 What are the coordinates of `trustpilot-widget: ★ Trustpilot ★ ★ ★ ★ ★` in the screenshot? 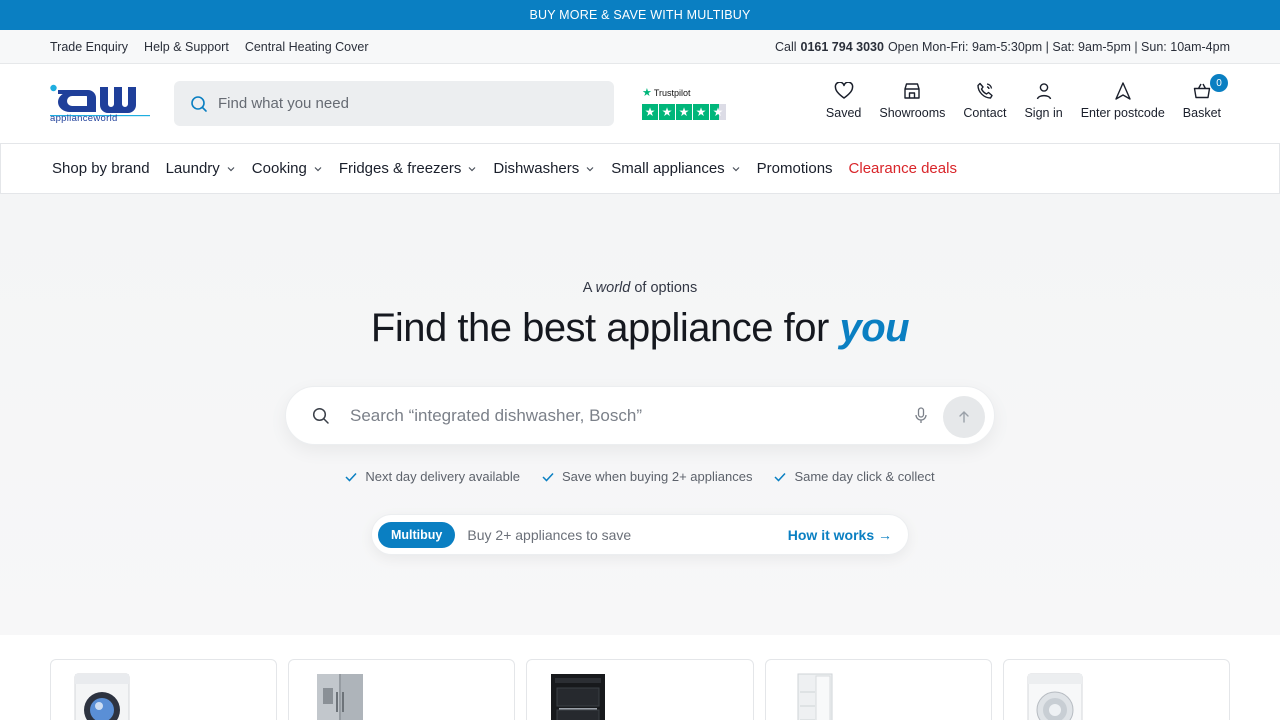 It's located at (687, 103).